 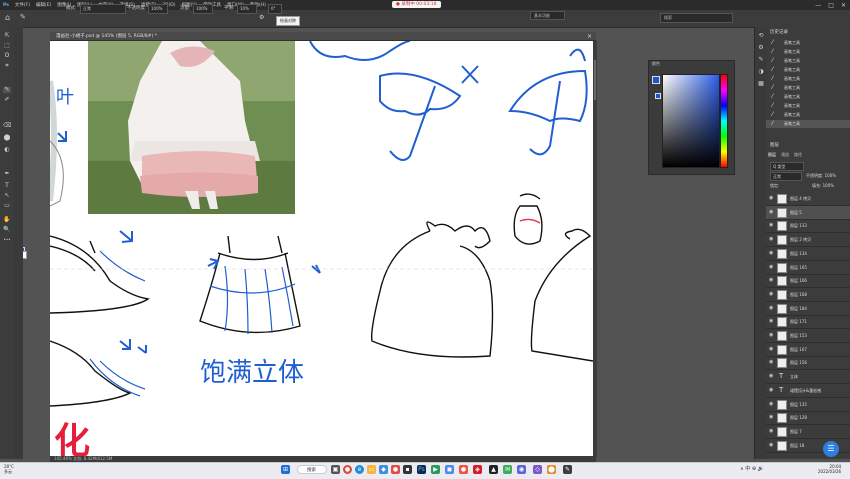 I want to click on marquee-tool-icon: ⬚, so click(x=7, y=46).